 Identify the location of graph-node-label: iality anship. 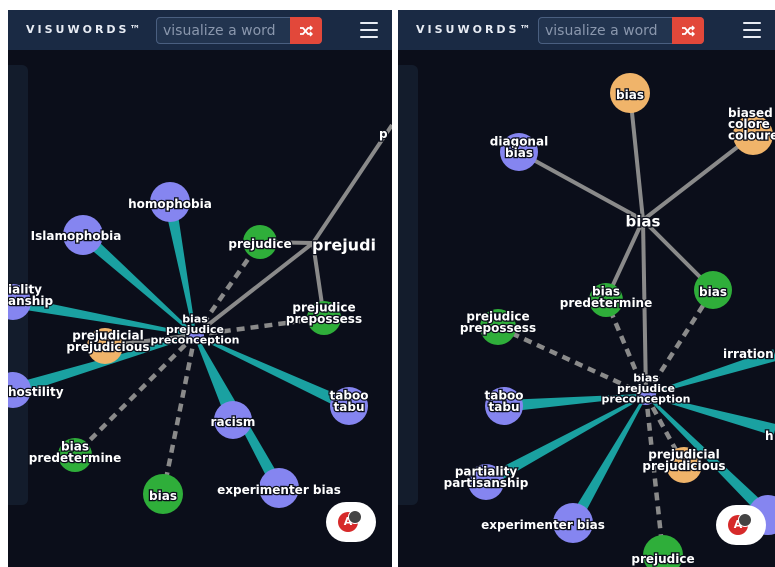
(31, 295).